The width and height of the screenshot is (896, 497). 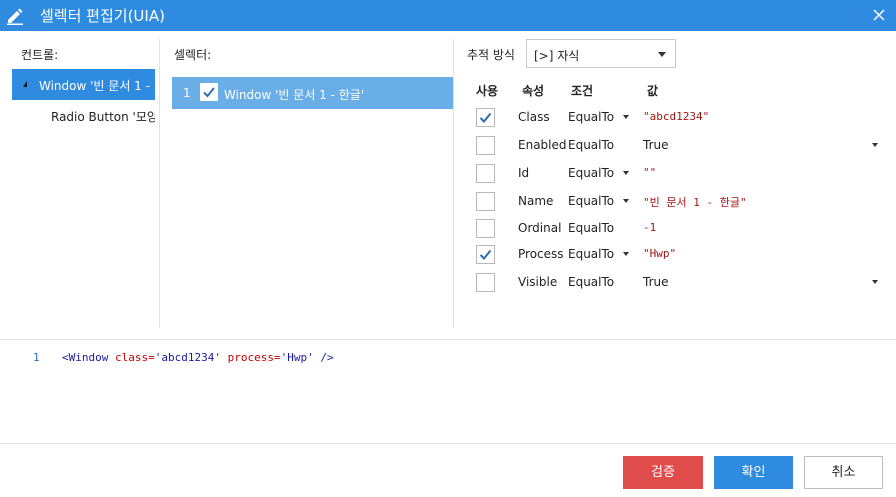 I want to click on header-property: 속성, so click(x=533, y=91).